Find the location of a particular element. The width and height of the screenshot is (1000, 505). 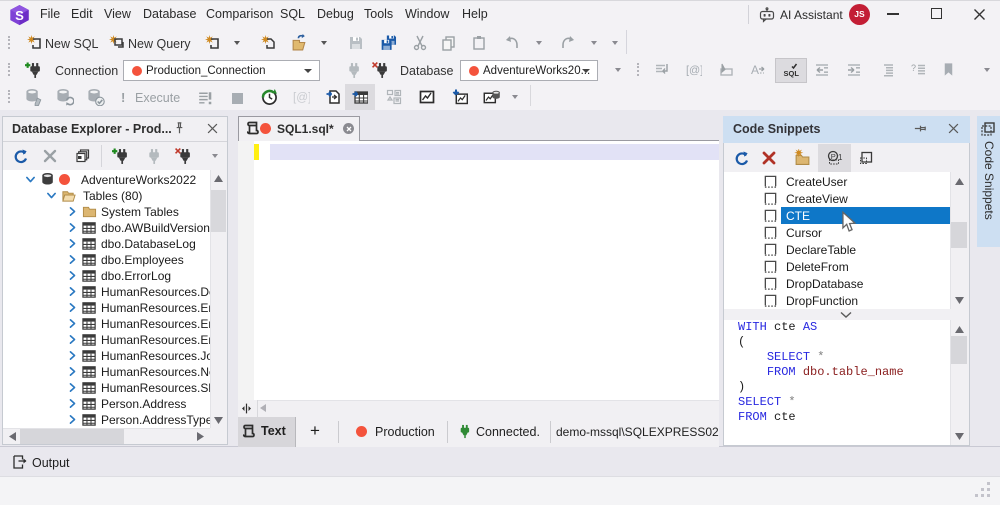

svg-text: 1 is located at coordinates (840, 157).